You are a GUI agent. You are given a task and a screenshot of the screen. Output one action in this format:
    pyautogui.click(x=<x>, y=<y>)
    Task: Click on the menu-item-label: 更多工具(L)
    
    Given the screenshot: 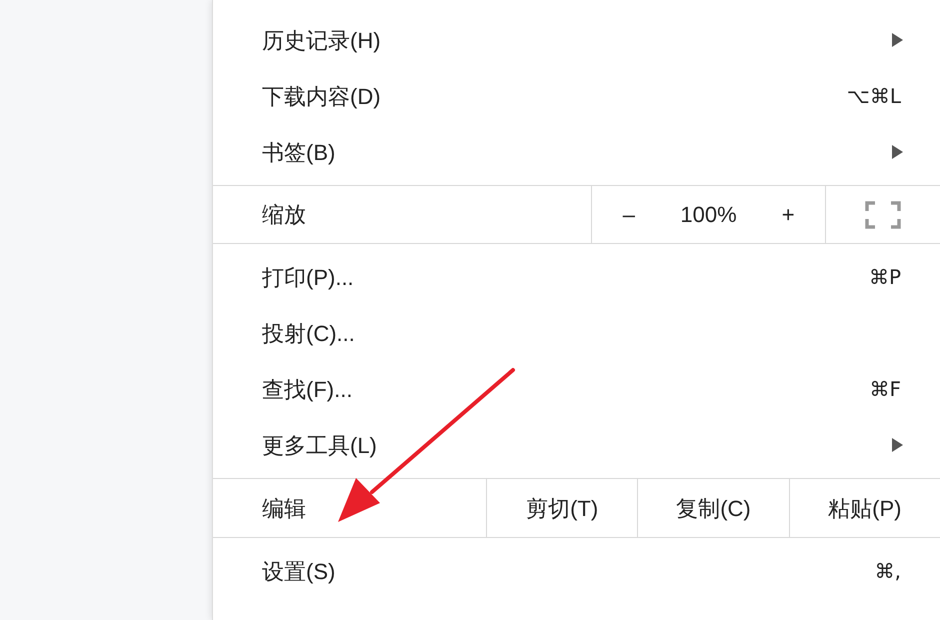 What is the action you would take?
    pyautogui.click(x=320, y=446)
    